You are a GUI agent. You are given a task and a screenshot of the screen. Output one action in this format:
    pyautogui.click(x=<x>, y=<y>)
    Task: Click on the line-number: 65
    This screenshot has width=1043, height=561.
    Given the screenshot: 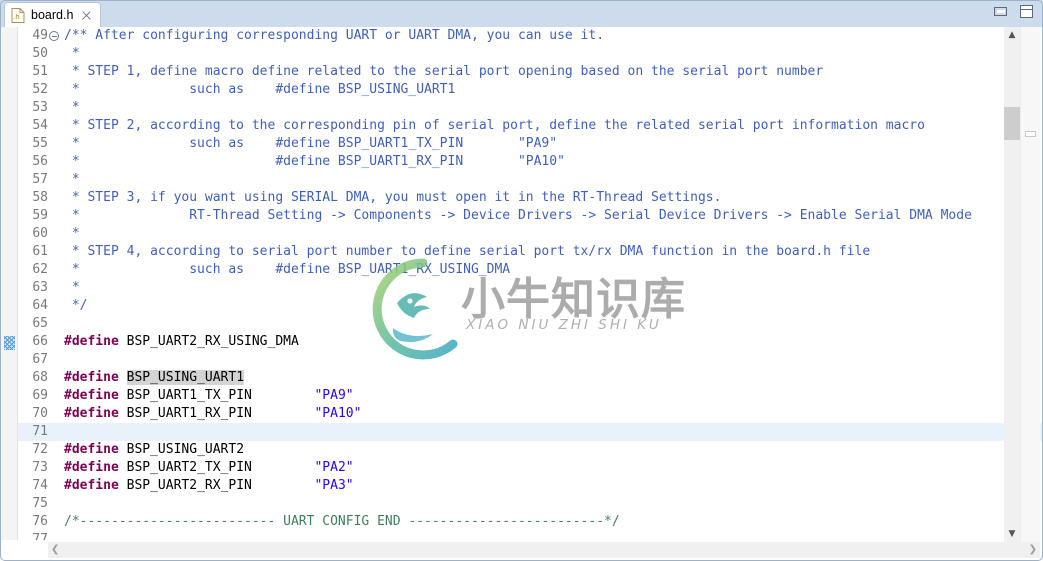 What is the action you would take?
    pyautogui.click(x=40, y=323)
    